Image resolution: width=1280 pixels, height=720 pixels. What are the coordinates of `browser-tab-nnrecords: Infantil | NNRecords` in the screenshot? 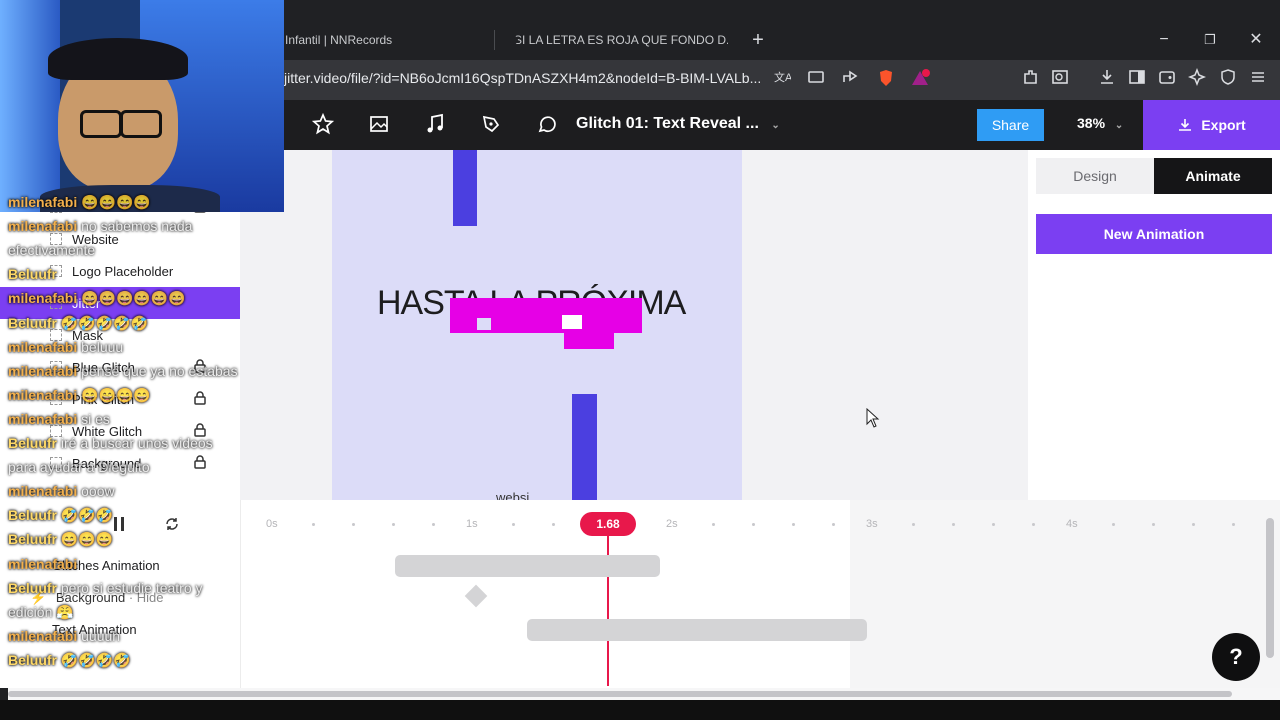 It's located at (387, 40).